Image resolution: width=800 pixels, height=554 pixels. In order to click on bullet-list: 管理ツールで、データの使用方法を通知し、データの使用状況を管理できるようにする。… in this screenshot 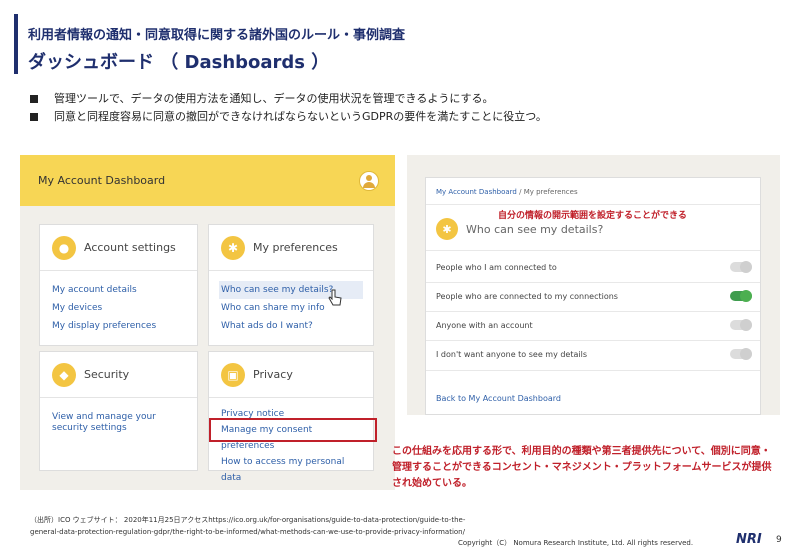, I will do `click(288, 108)`.